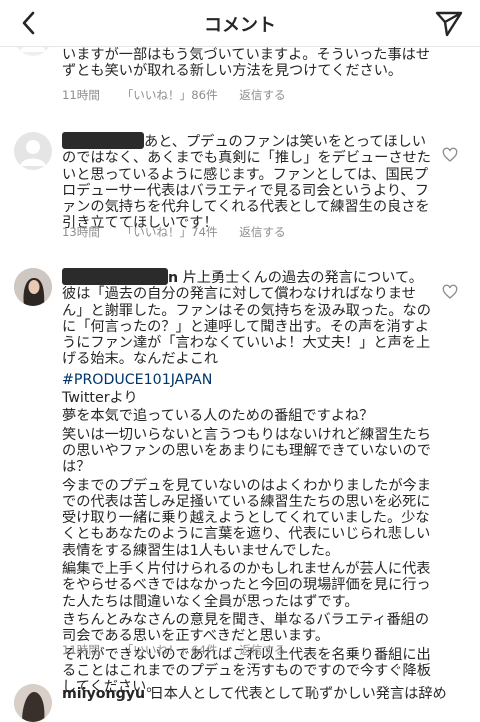  Describe the element at coordinates (173, 278) in the screenshot. I see `username-tail: n` at that location.